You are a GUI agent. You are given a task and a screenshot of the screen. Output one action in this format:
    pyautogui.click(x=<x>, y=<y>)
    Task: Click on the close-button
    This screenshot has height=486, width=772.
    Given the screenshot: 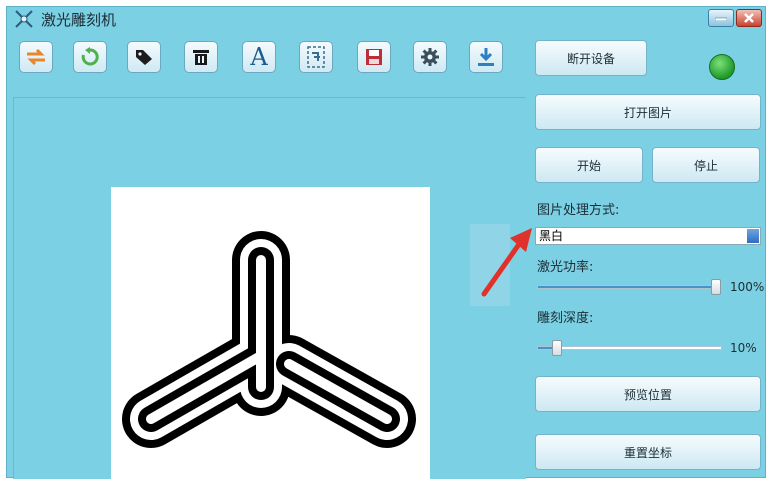 What is the action you would take?
    pyautogui.click(x=749, y=18)
    